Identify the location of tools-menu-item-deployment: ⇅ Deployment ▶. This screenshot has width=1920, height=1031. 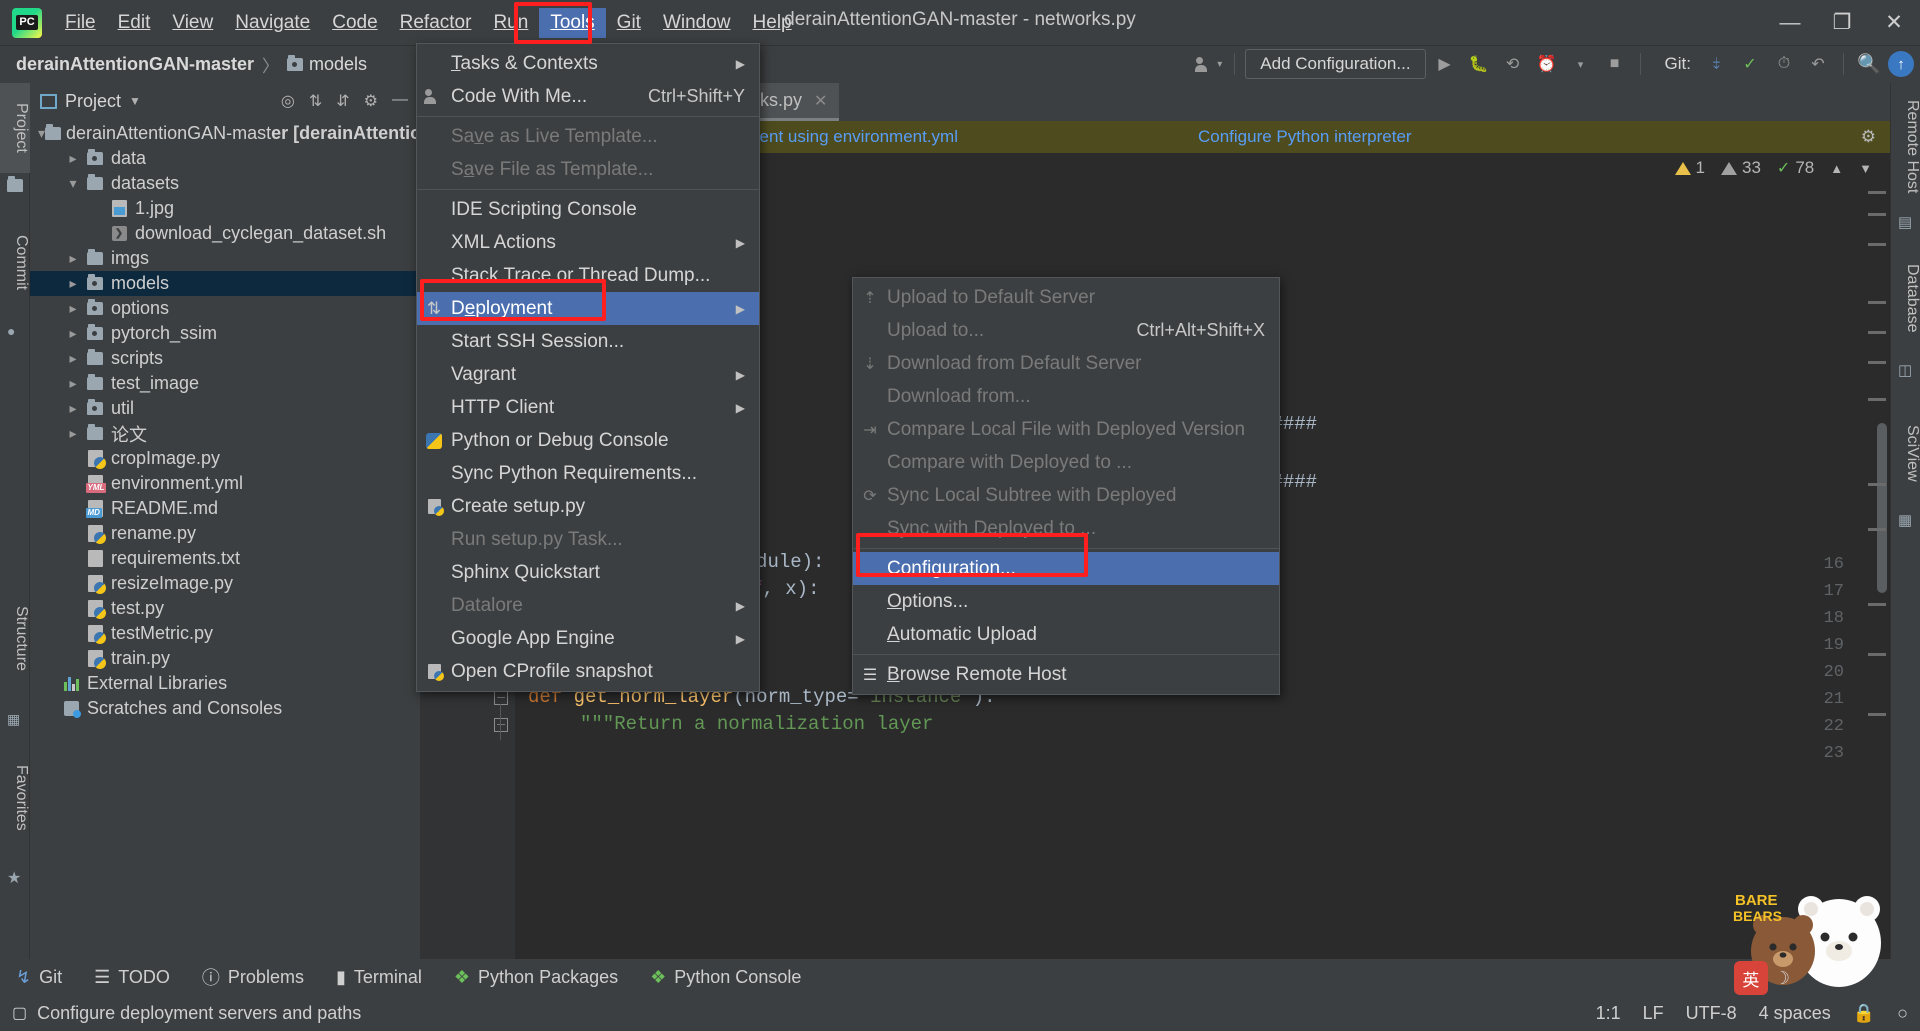
(588, 308).